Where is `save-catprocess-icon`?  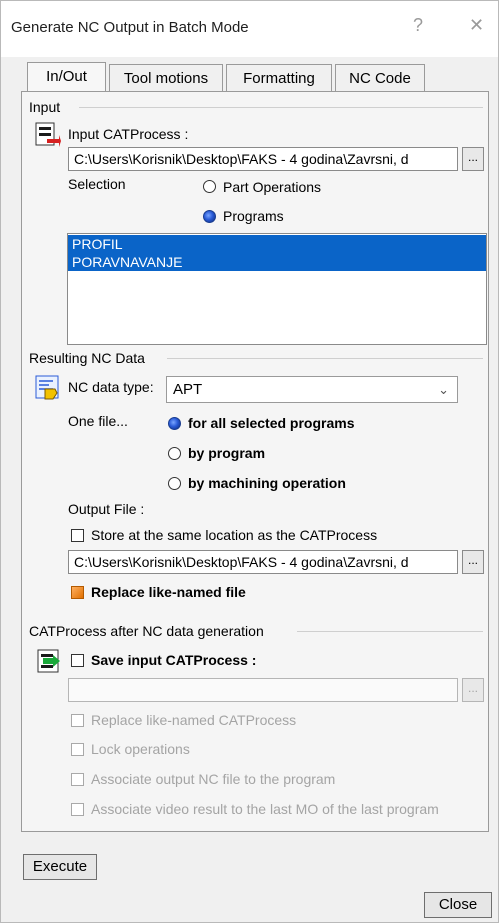
save-catprocess-icon is located at coordinates (48, 661).